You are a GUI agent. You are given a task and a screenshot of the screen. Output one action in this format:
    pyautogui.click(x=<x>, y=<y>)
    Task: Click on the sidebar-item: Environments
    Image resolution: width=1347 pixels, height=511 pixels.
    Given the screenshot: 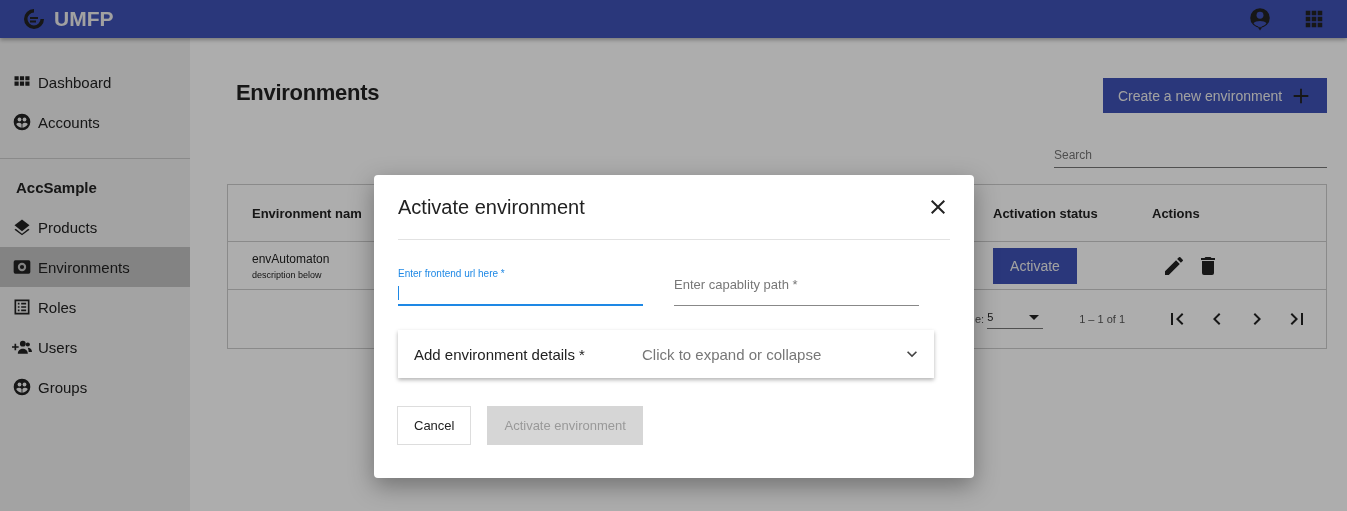 What is the action you would take?
    pyautogui.click(x=95, y=267)
    